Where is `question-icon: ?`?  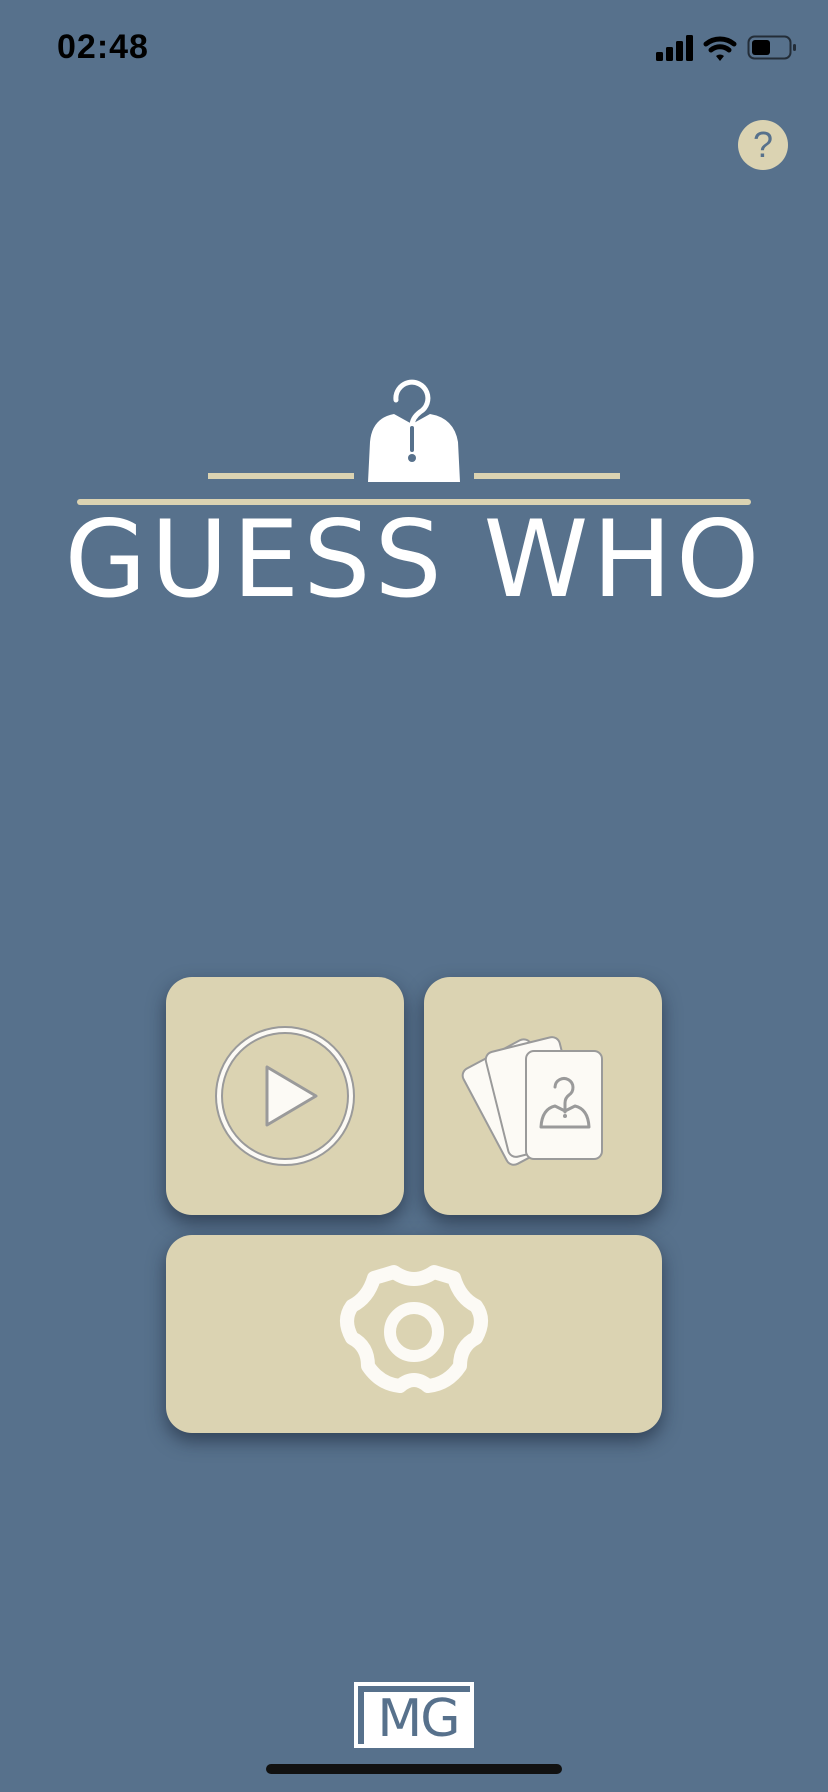
question-icon: ? is located at coordinates (763, 144).